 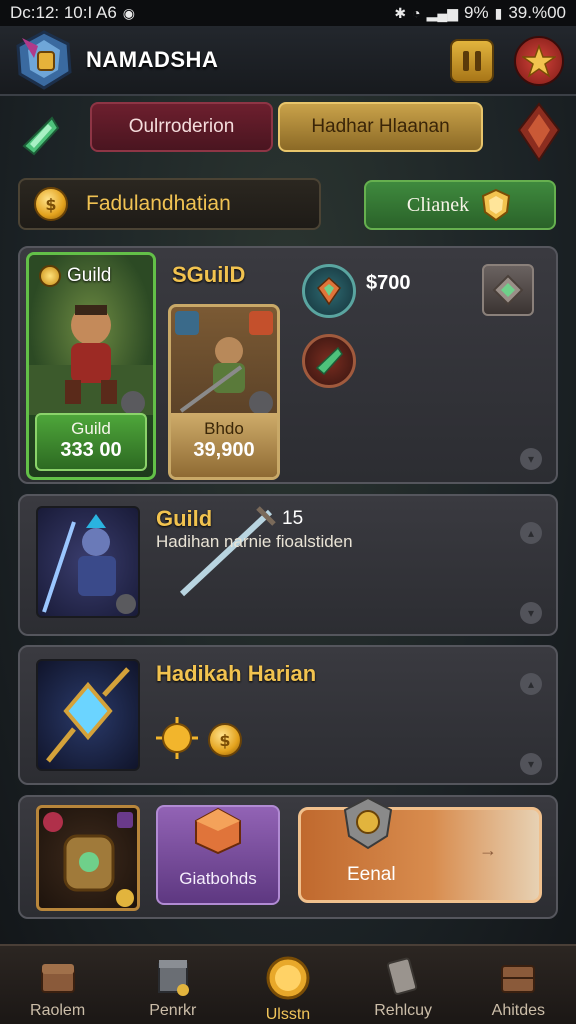 I want to click on nav-item-ulsstn: Ulsstn, so click(x=288, y=985).